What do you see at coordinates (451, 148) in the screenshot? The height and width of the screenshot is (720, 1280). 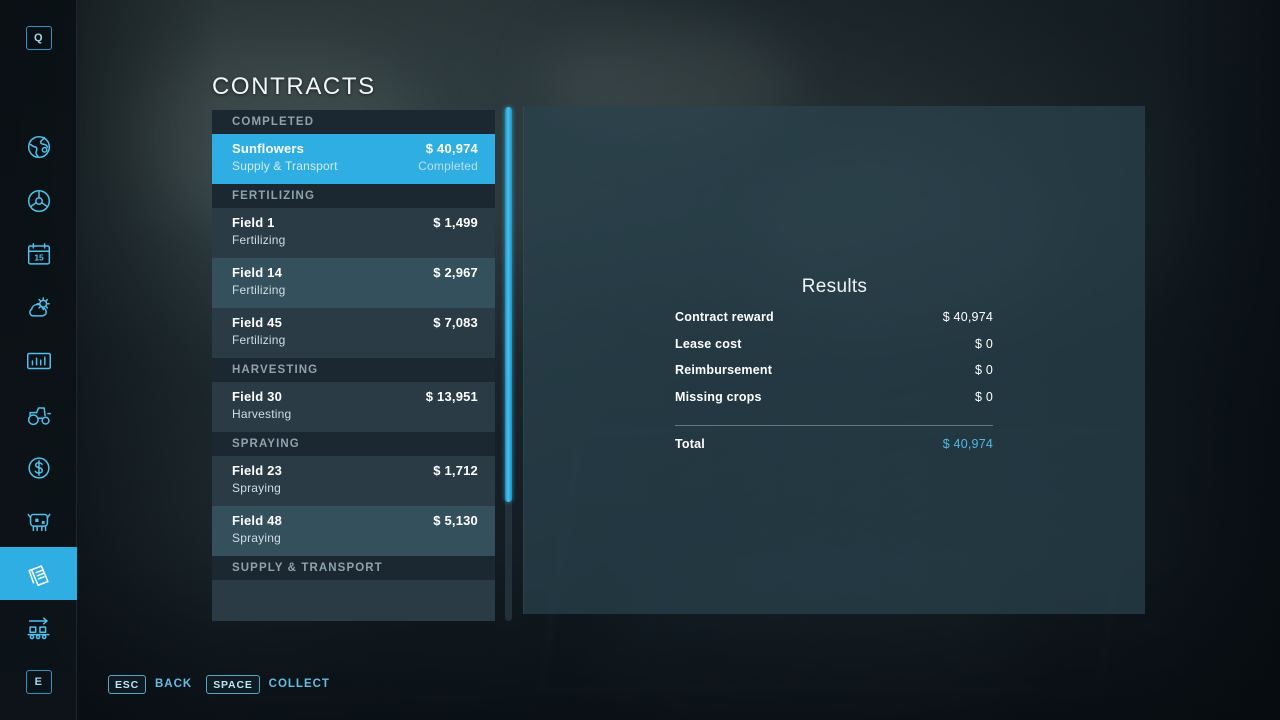 I see `contract-reward-amount: $ 40,974` at bounding box center [451, 148].